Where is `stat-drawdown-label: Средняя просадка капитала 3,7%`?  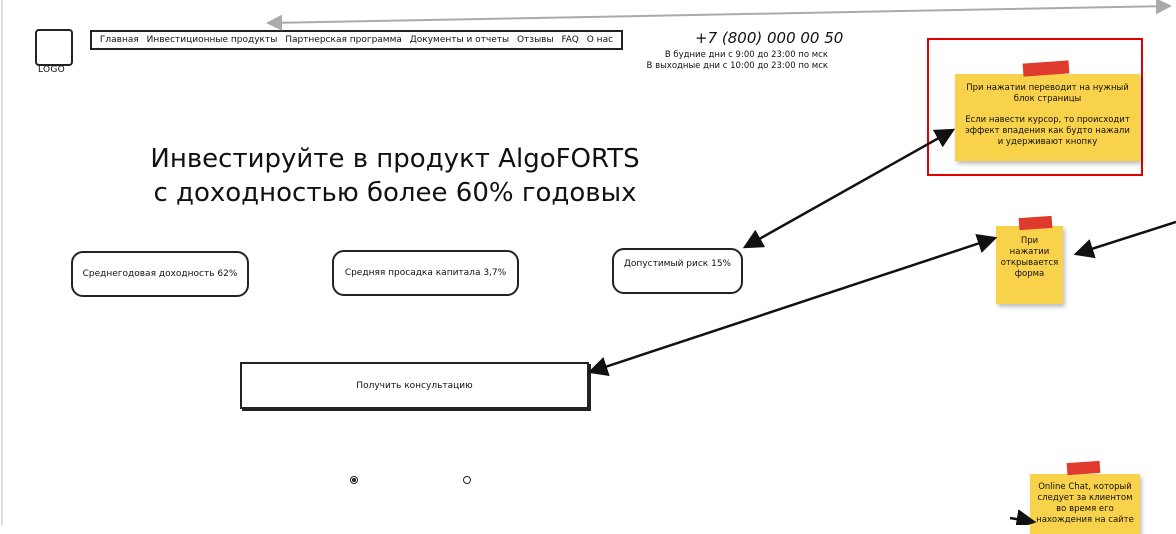
stat-drawdown-label: Средняя просадка капитала 3,7% is located at coordinates (425, 273).